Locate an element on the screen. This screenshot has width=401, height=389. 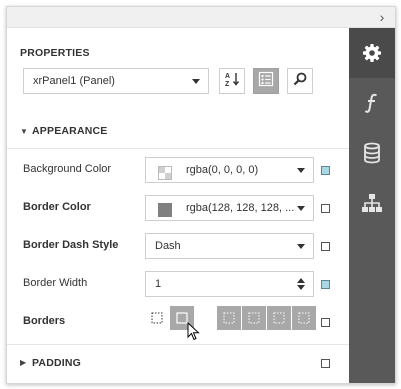
svg-text: Z is located at coordinates (227, 84).